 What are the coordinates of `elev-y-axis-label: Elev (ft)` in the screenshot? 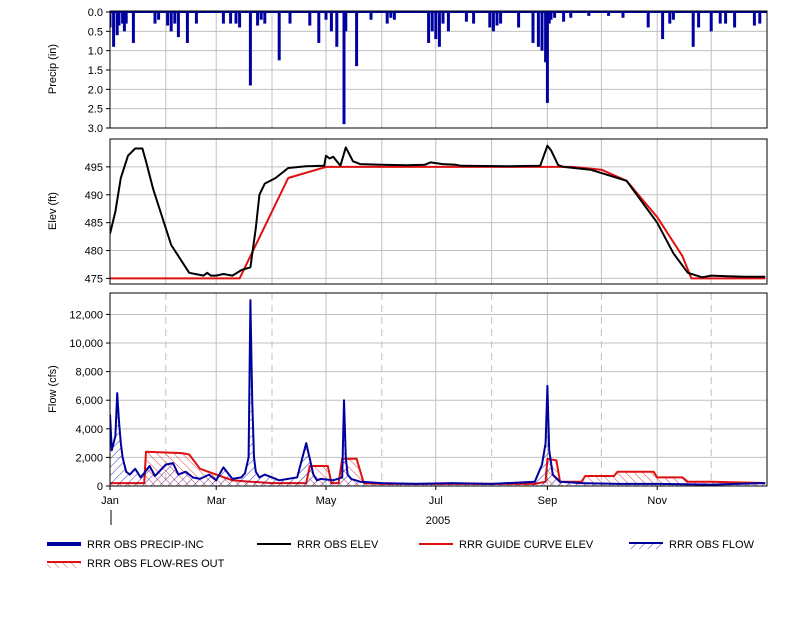 It's located at (53, 211).